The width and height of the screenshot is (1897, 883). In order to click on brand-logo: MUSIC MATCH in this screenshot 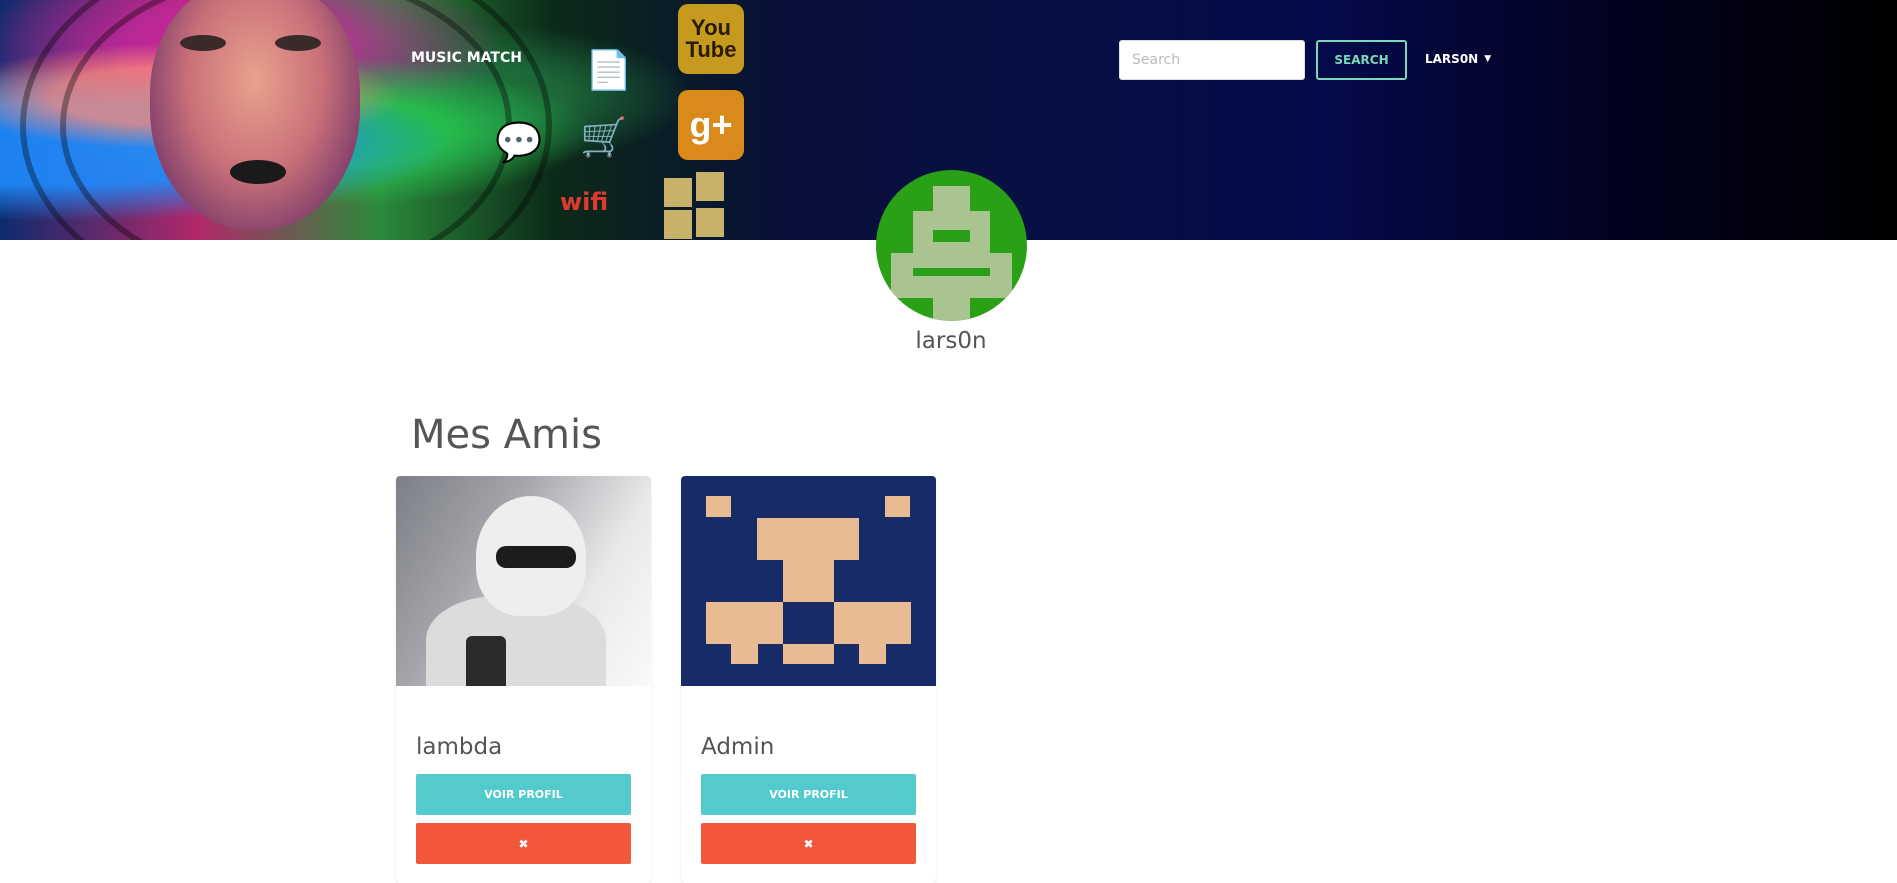, I will do `click(466, 58)`.